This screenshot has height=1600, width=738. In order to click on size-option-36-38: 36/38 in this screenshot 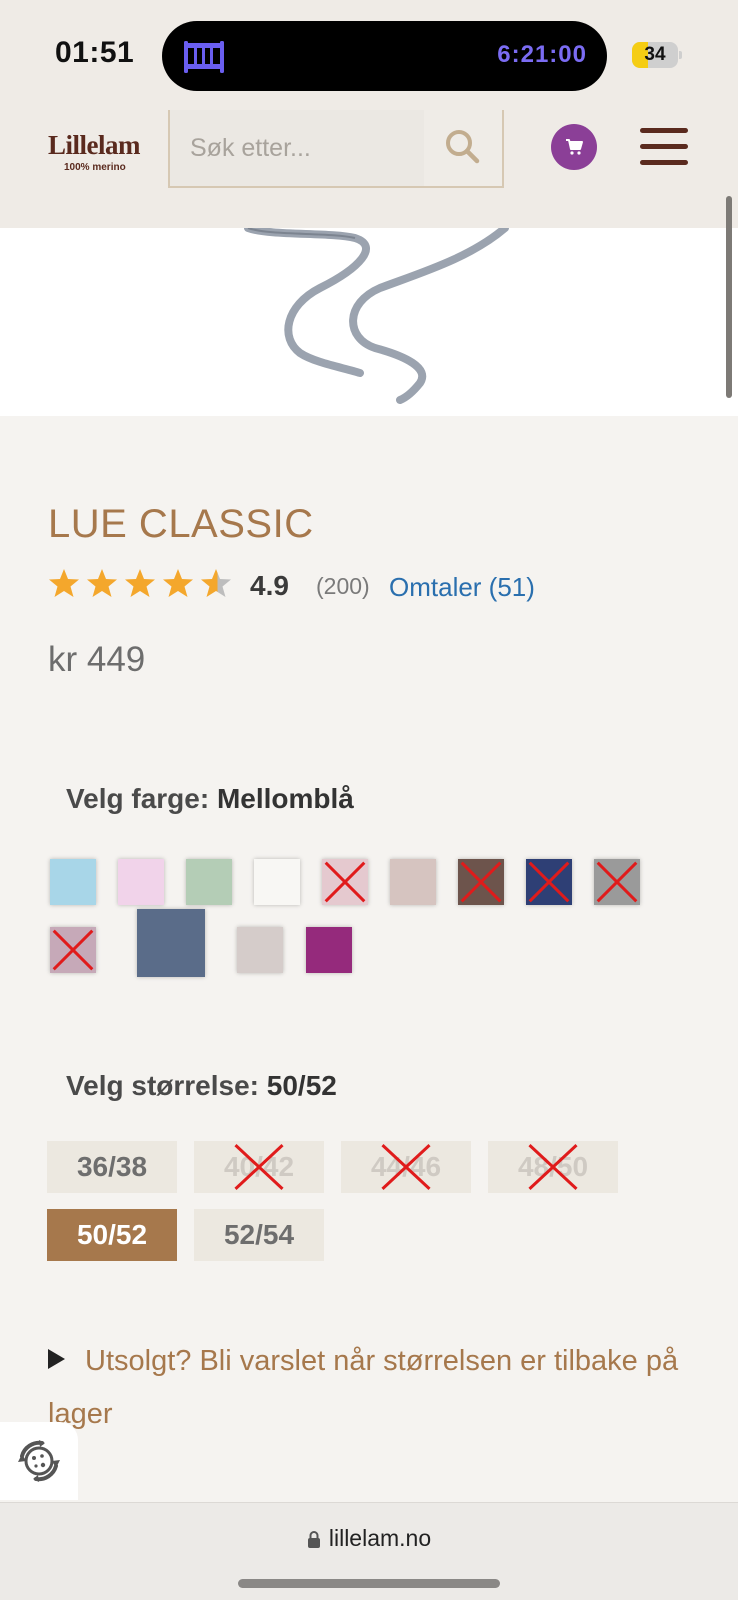, I will do `click(112, 1167)`.